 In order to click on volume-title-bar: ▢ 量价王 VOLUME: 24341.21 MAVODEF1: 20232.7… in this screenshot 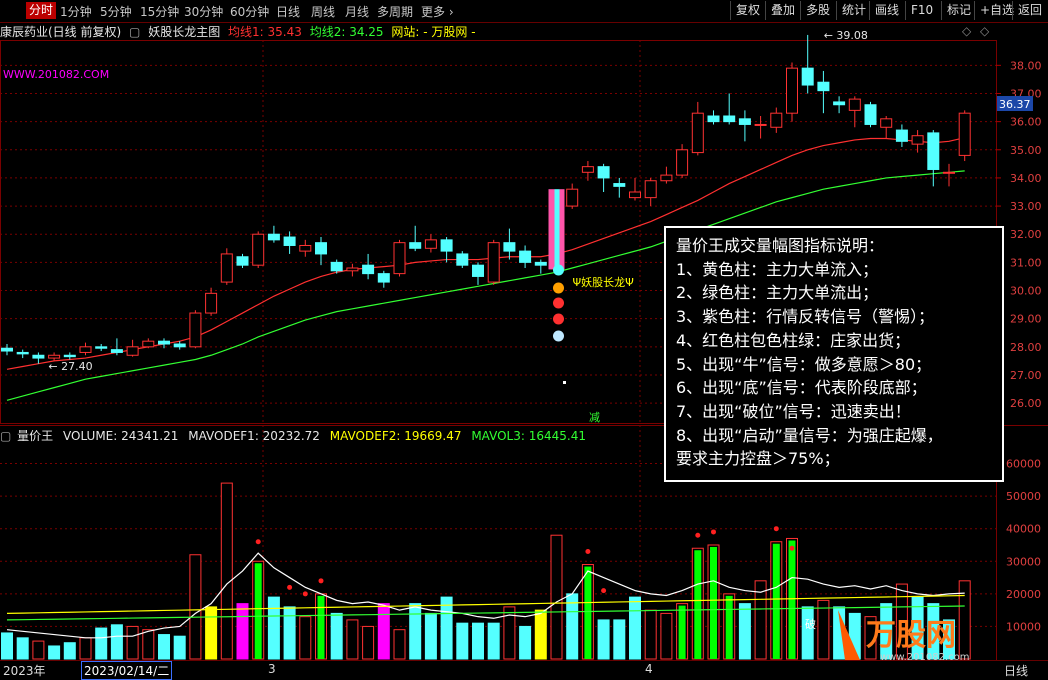, I will do `click(296, 435)`.